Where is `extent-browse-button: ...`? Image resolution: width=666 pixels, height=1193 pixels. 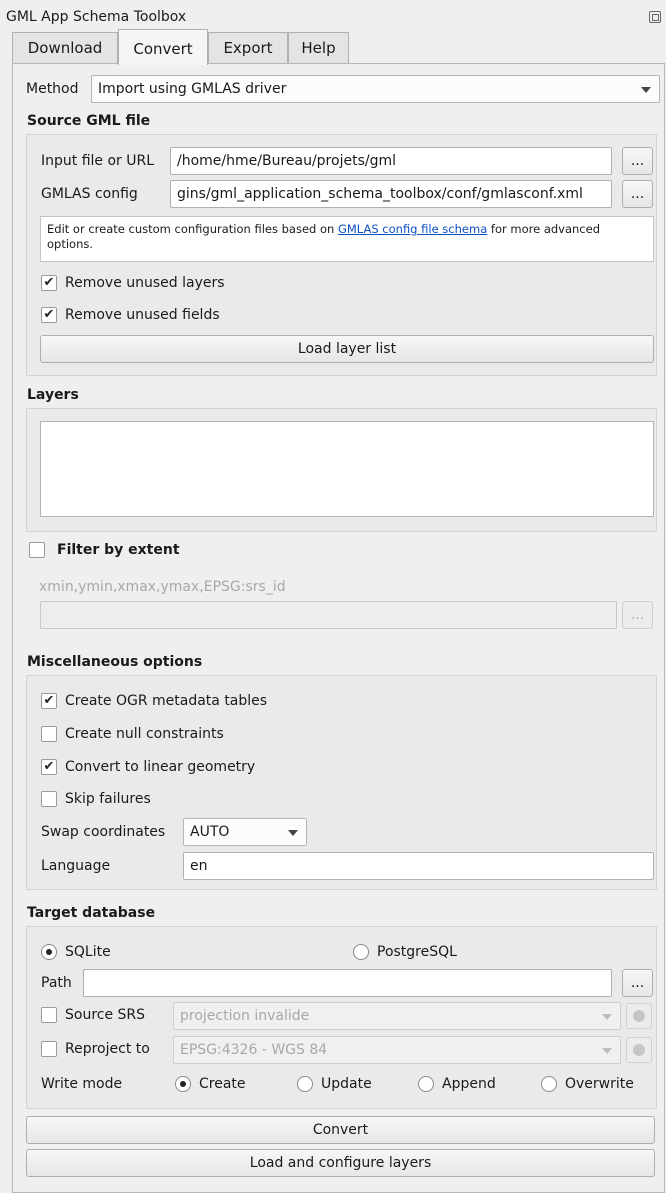 extent-browse-button: ... is located at coordinates (637, 615).